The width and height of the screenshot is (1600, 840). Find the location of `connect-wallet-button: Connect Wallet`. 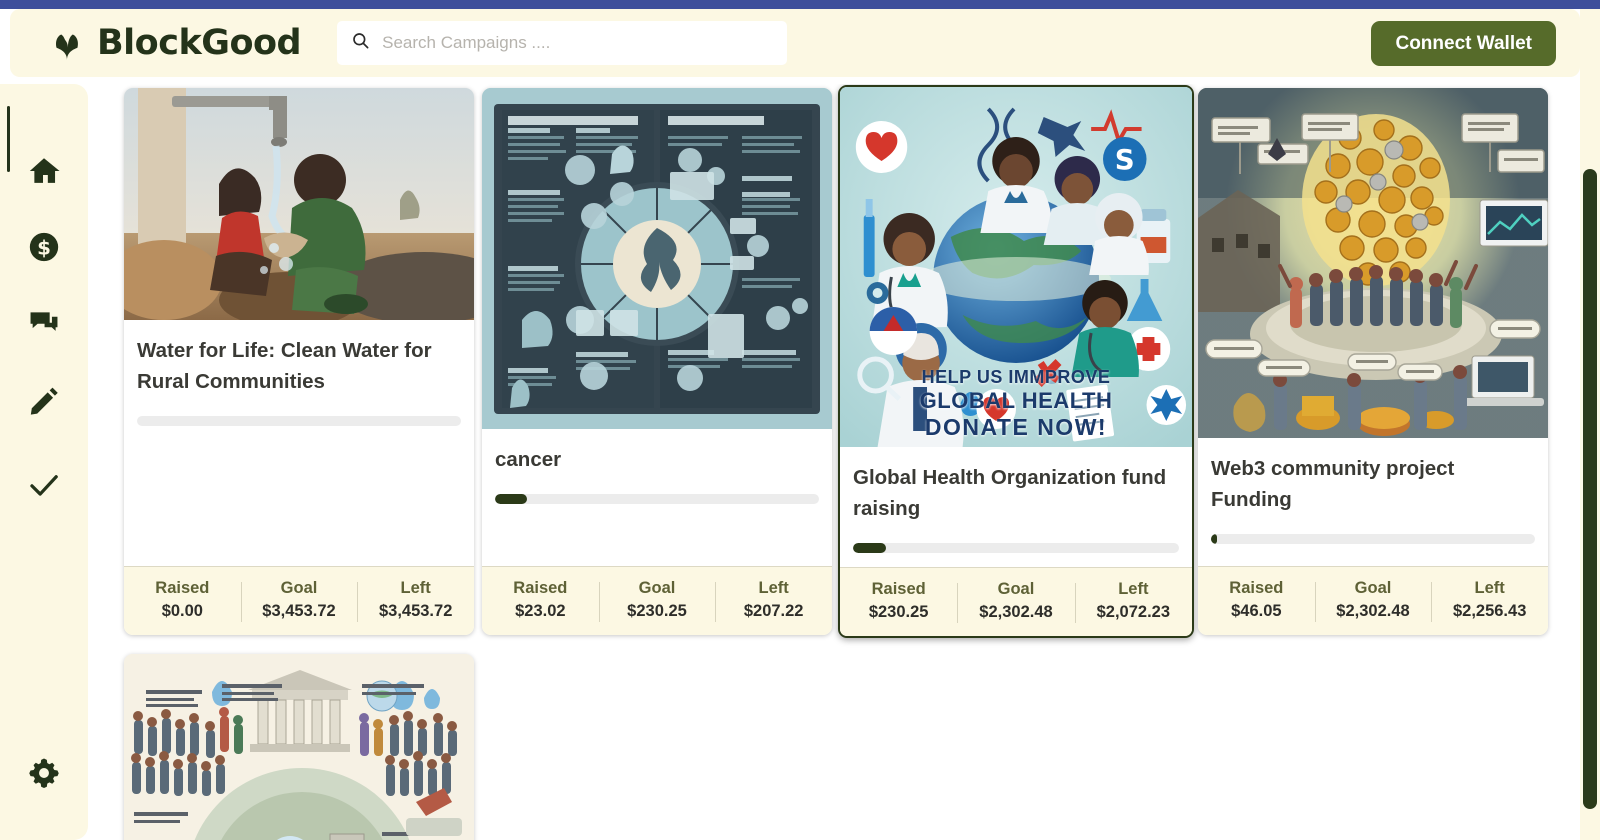

connect-wallet-button: Connect Wallet is located at coordinates (1463, 43).